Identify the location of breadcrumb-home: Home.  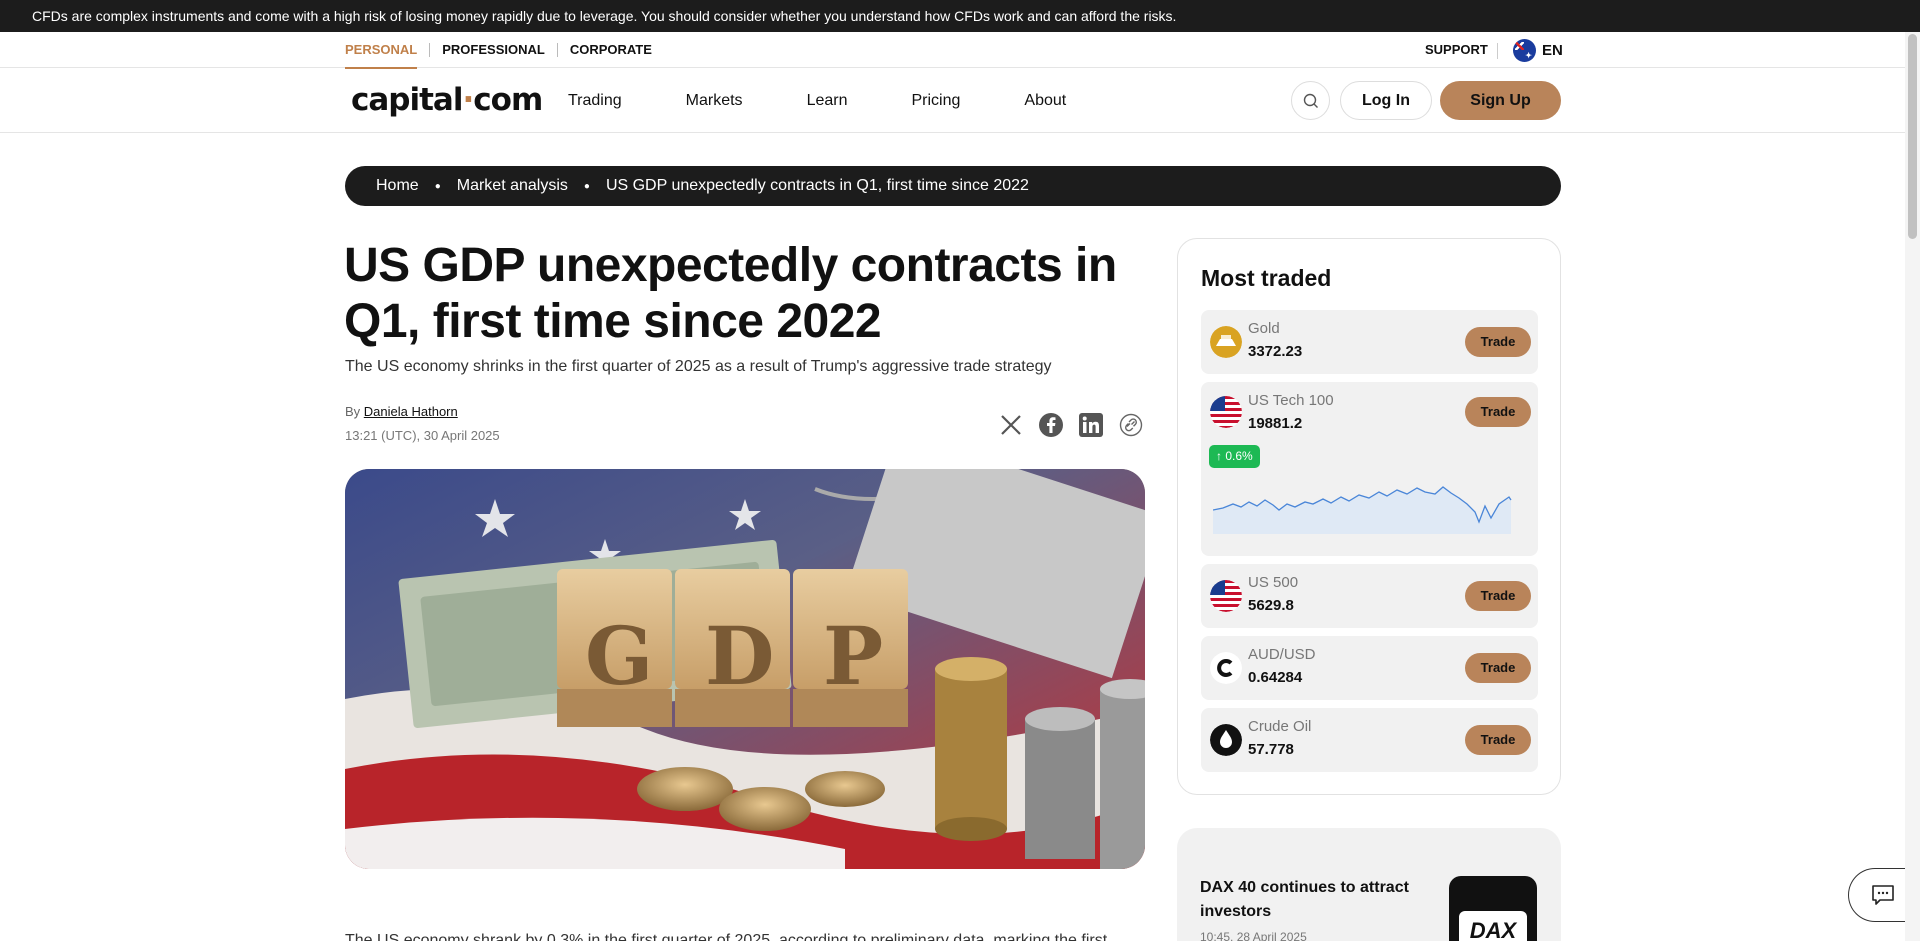
(397, 186).